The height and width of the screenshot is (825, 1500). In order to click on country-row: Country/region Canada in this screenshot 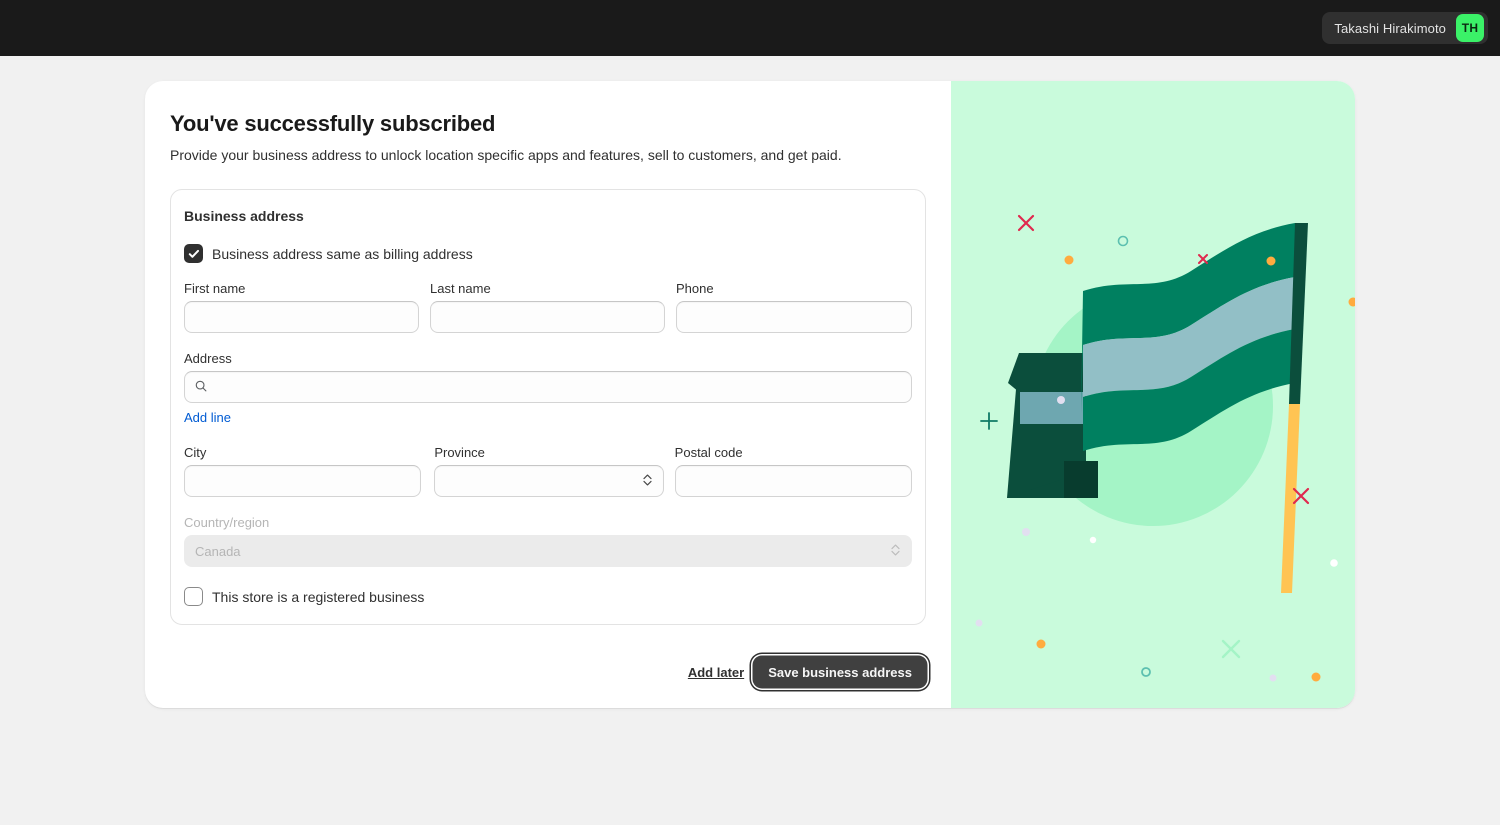, I will do `click(548, 541)`.